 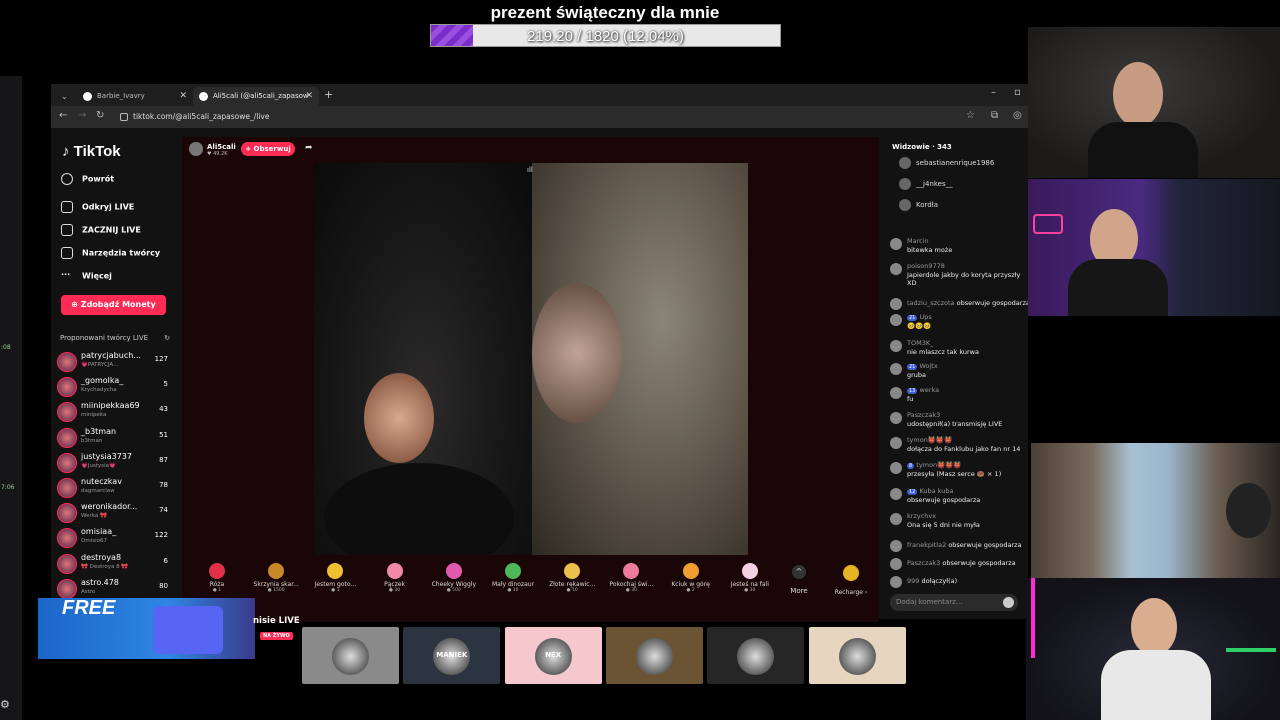 I want to click on suggested-creator: nuteczkav dagmarclaw 78, so click(x=114, y=488).